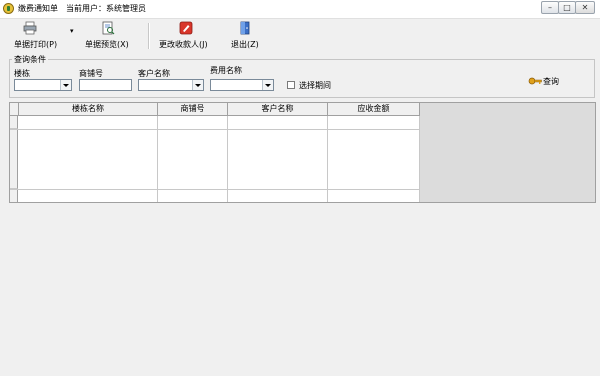 The height and width of the screenshot is (376, 600). What do you see at coordinates (278, 109) in the screenshot?
I see `column-header-customer: 客户名称` at bounding box center [278, 109].